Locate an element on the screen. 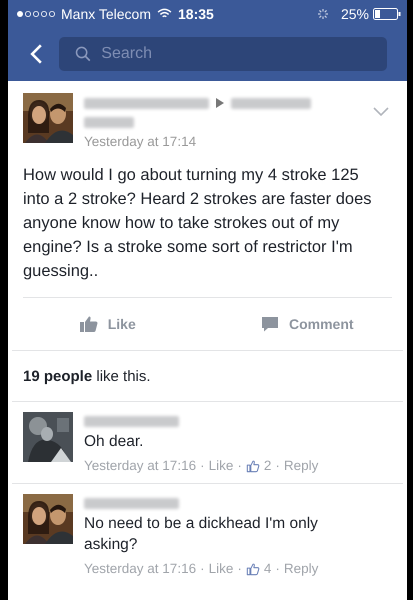  clock-time: 18:35 is located at coordinates (196, 14).